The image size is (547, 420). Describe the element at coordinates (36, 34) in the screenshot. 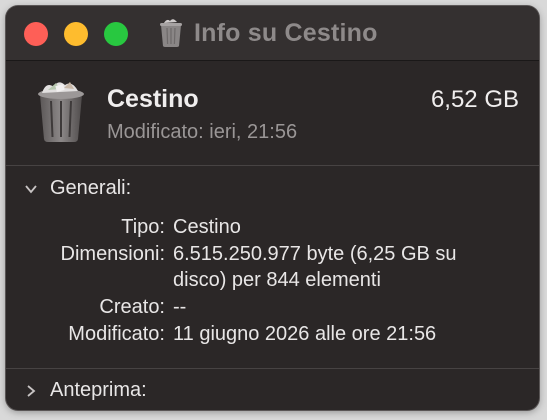

I see `close-button` at that location.